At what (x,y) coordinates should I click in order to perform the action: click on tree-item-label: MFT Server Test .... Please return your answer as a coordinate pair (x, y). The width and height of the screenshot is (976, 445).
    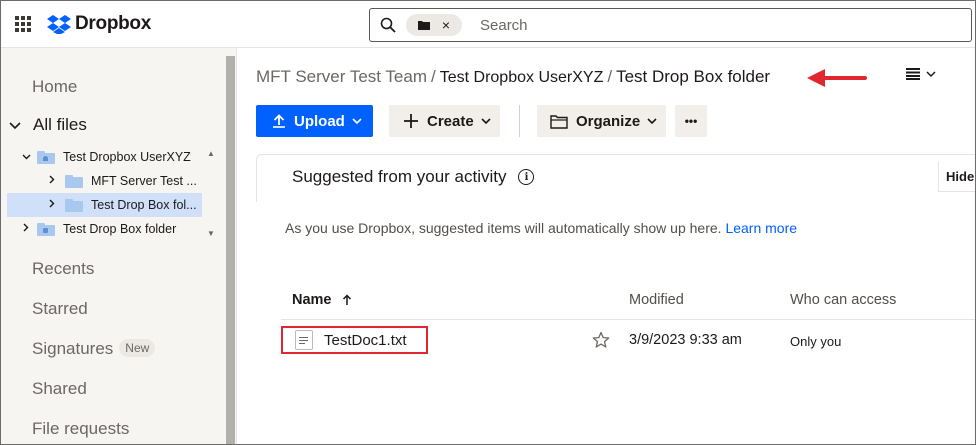
    Looking at the image, I should click on (144, 181).